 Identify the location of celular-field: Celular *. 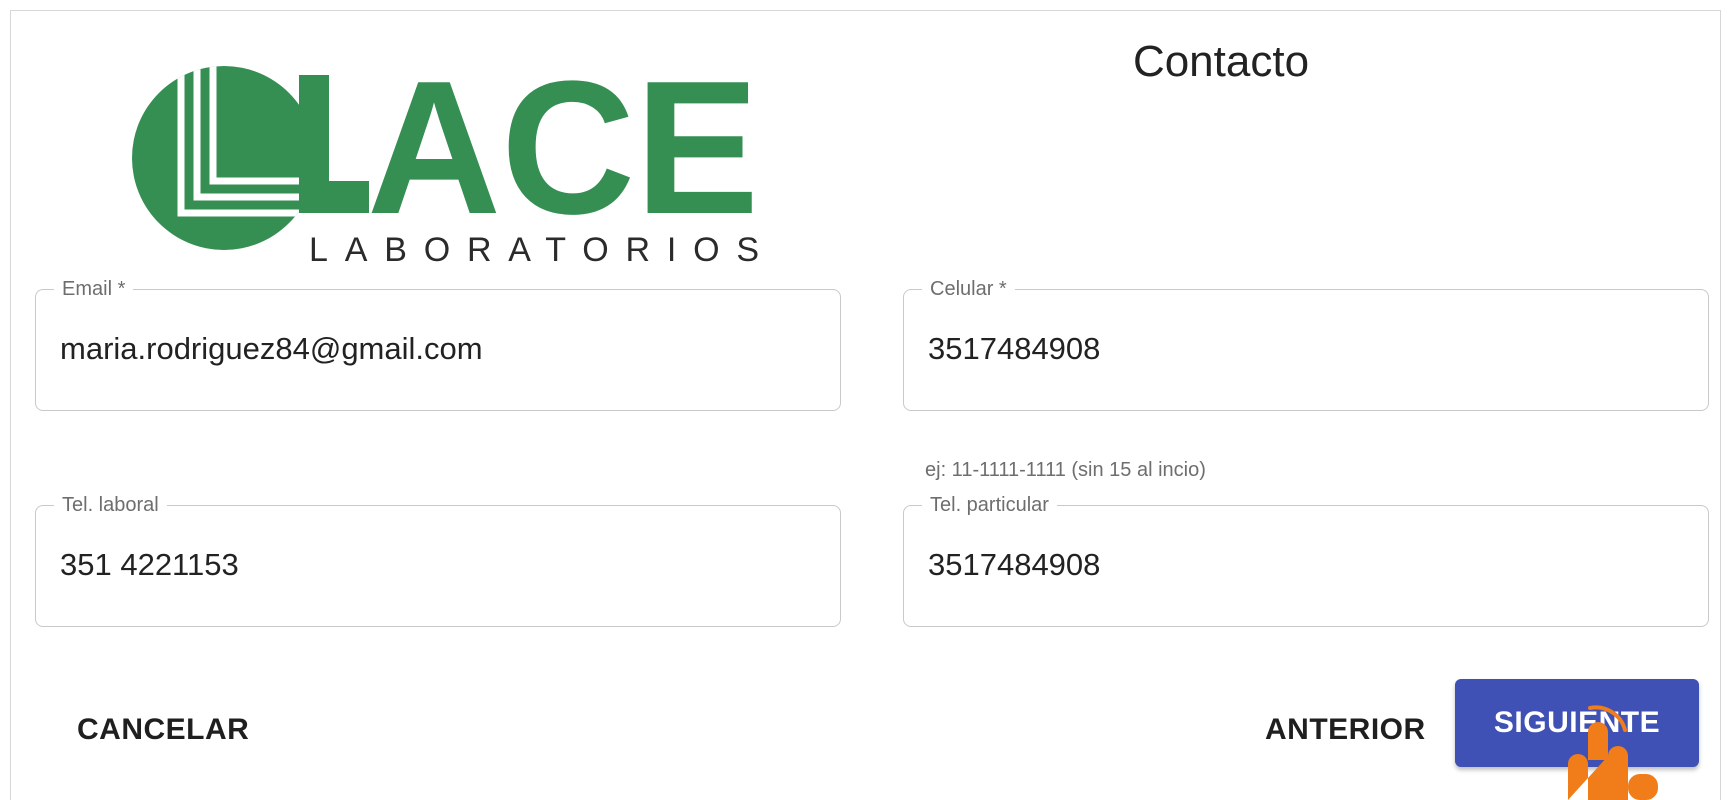
(1306, 344).